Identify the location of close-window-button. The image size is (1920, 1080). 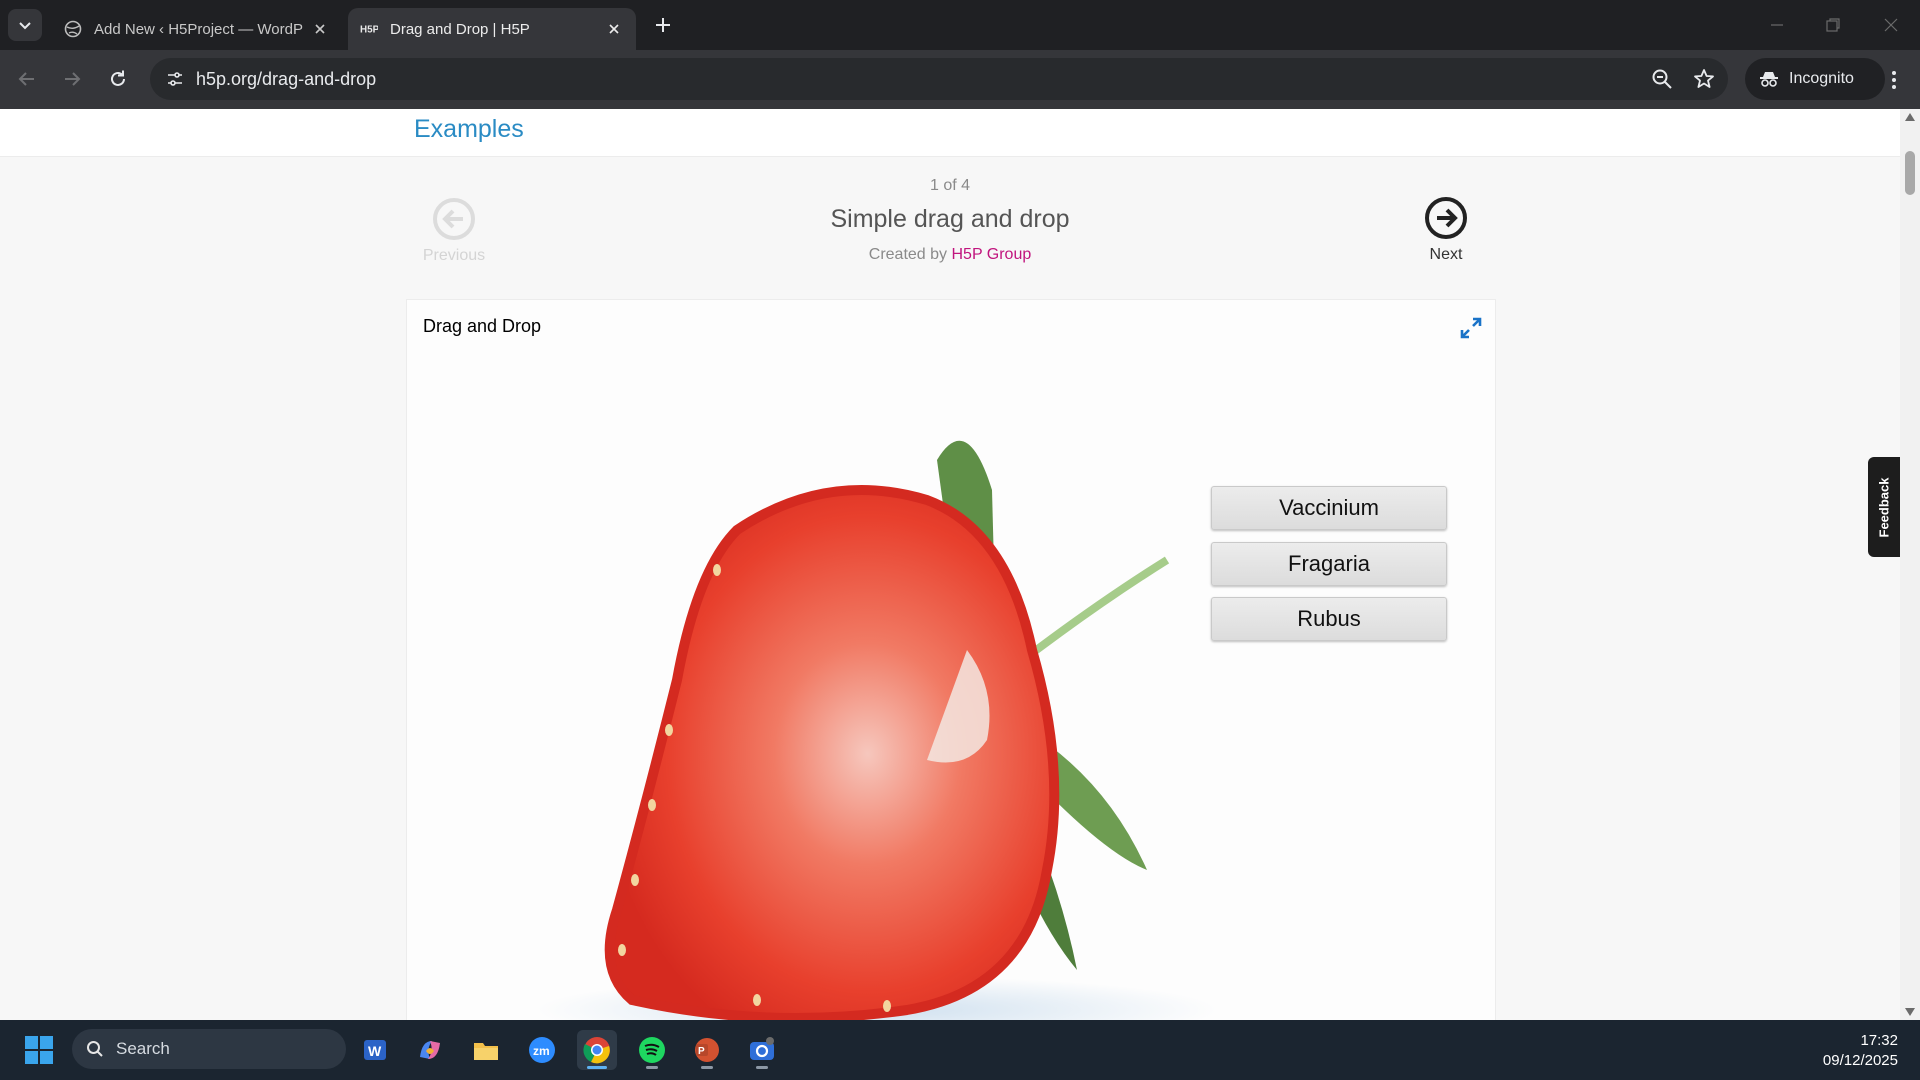
(1891, 25).